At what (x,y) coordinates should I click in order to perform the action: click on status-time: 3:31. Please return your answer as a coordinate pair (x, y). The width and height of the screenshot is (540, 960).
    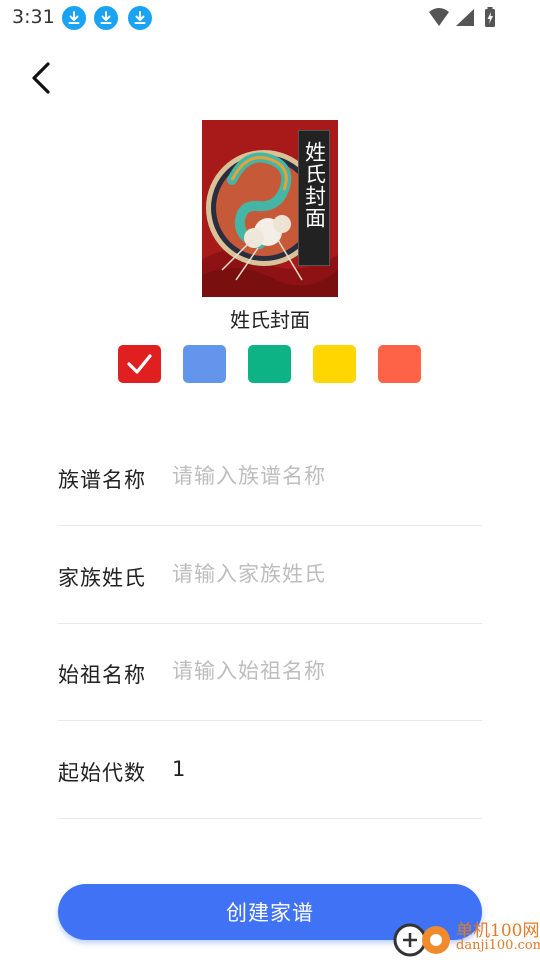
    Looking at the image, I should click on (33, 17).